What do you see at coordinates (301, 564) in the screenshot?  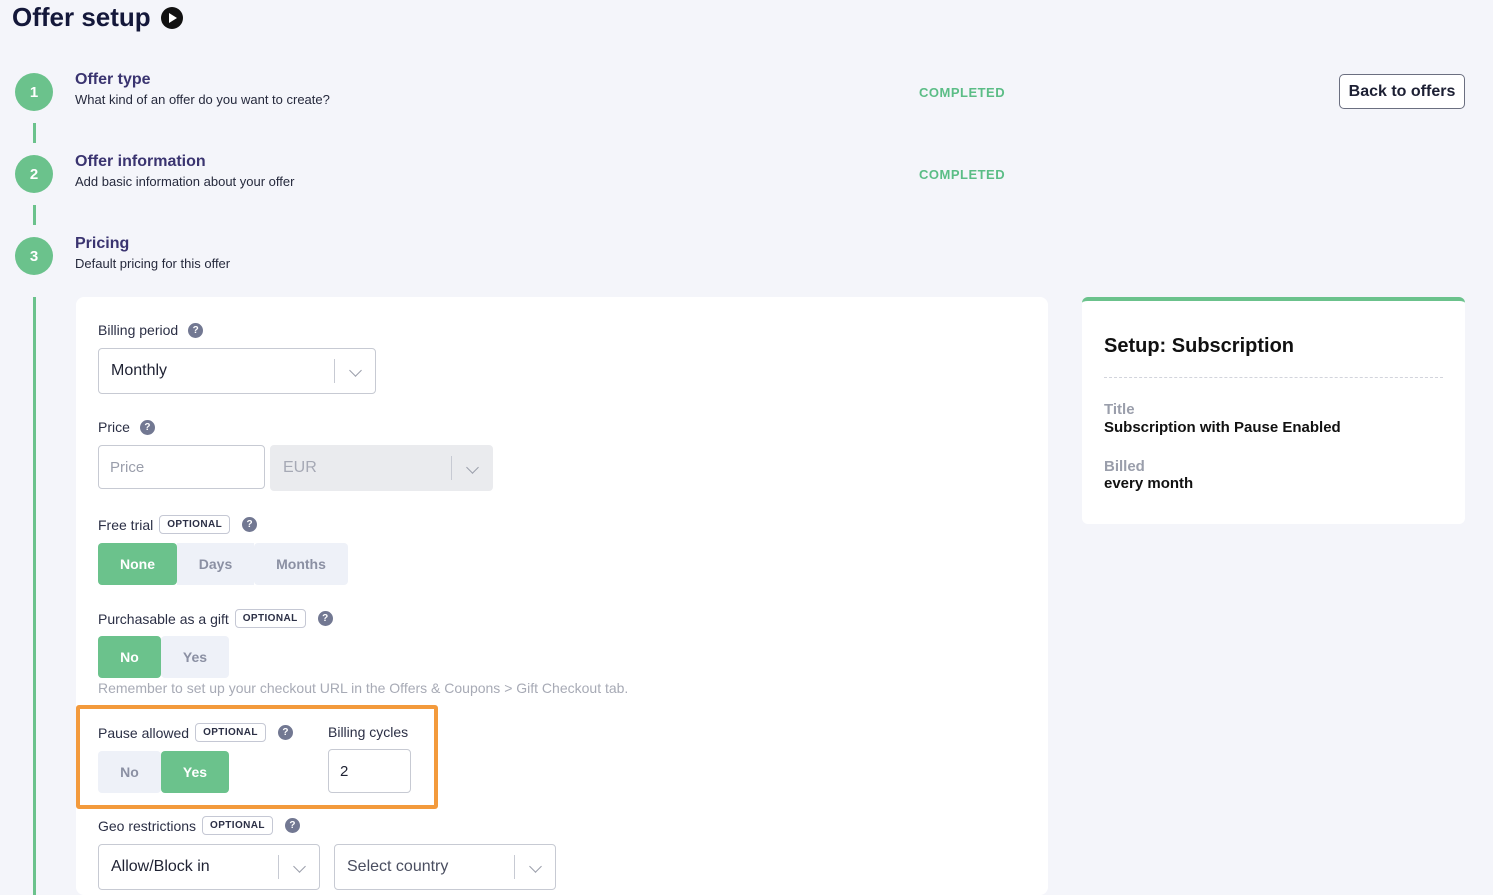 I see `free-trial-months-button: Months` at bounding box center [301, 564].